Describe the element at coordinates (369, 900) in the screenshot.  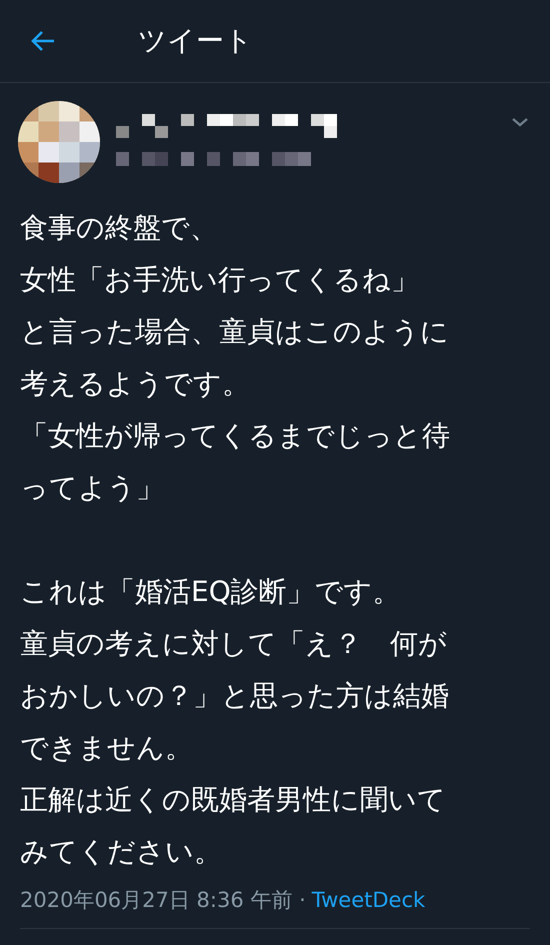
I see `source-link: TweetDeck` at that location.